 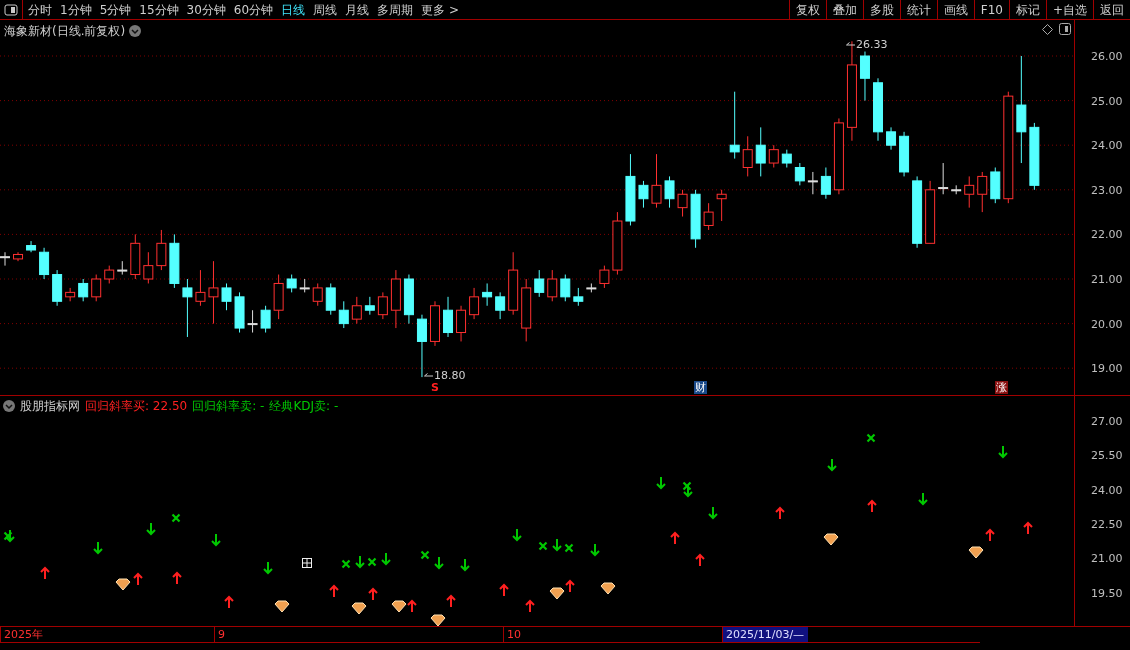 I want to click on indicator-axis-label: 22.50, so click(x=1107, y=524).